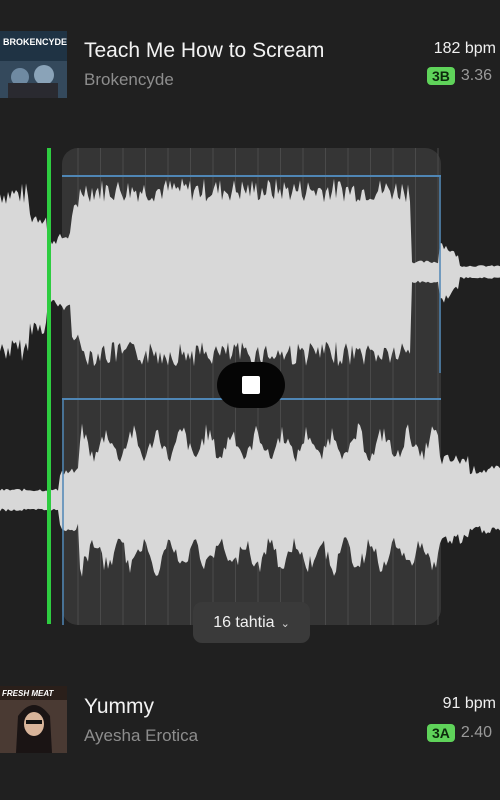 The height and width of the screenshot is (800, 500). Describe the element at coordinates (476, 75) in the screenshot. I see `track-duration: 3.36` at that location.